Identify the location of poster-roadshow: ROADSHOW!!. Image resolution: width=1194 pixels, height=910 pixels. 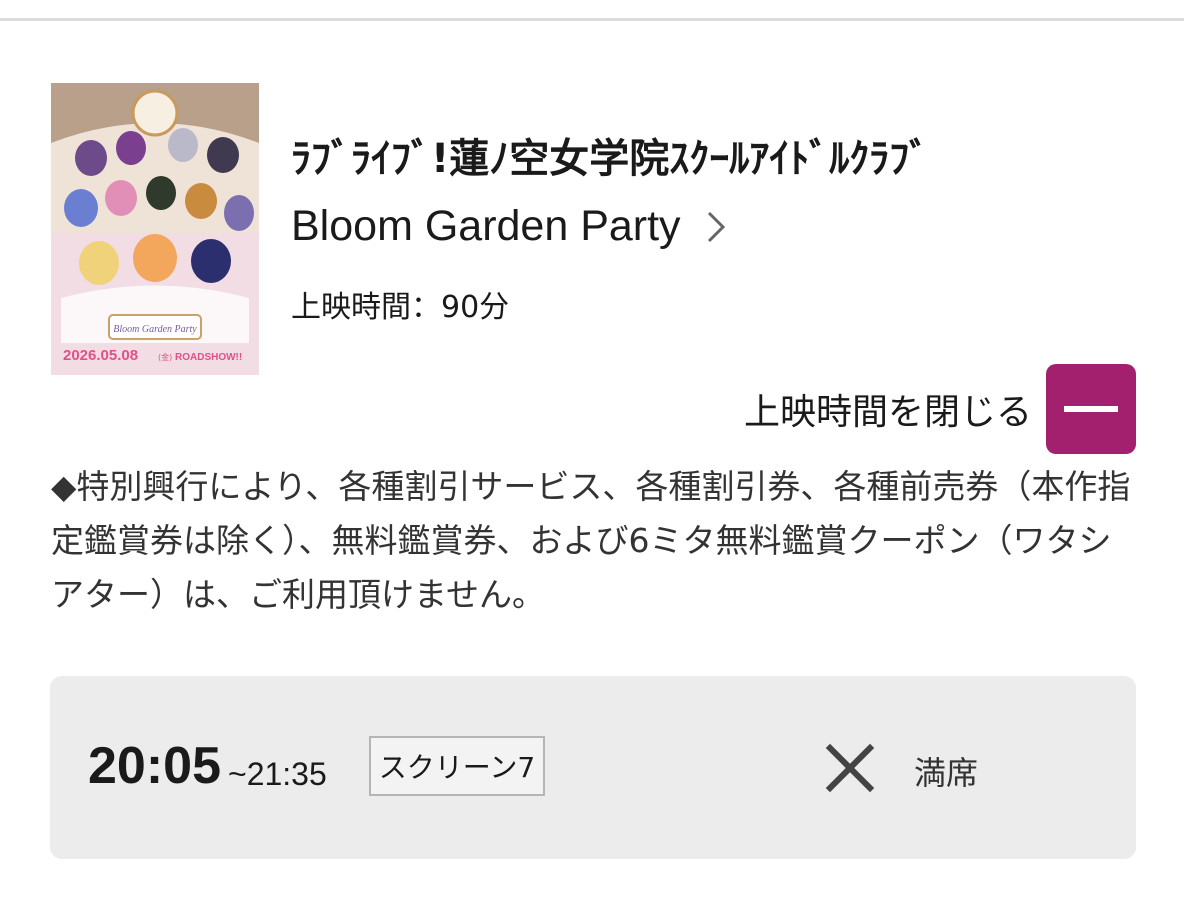
(208, 357).